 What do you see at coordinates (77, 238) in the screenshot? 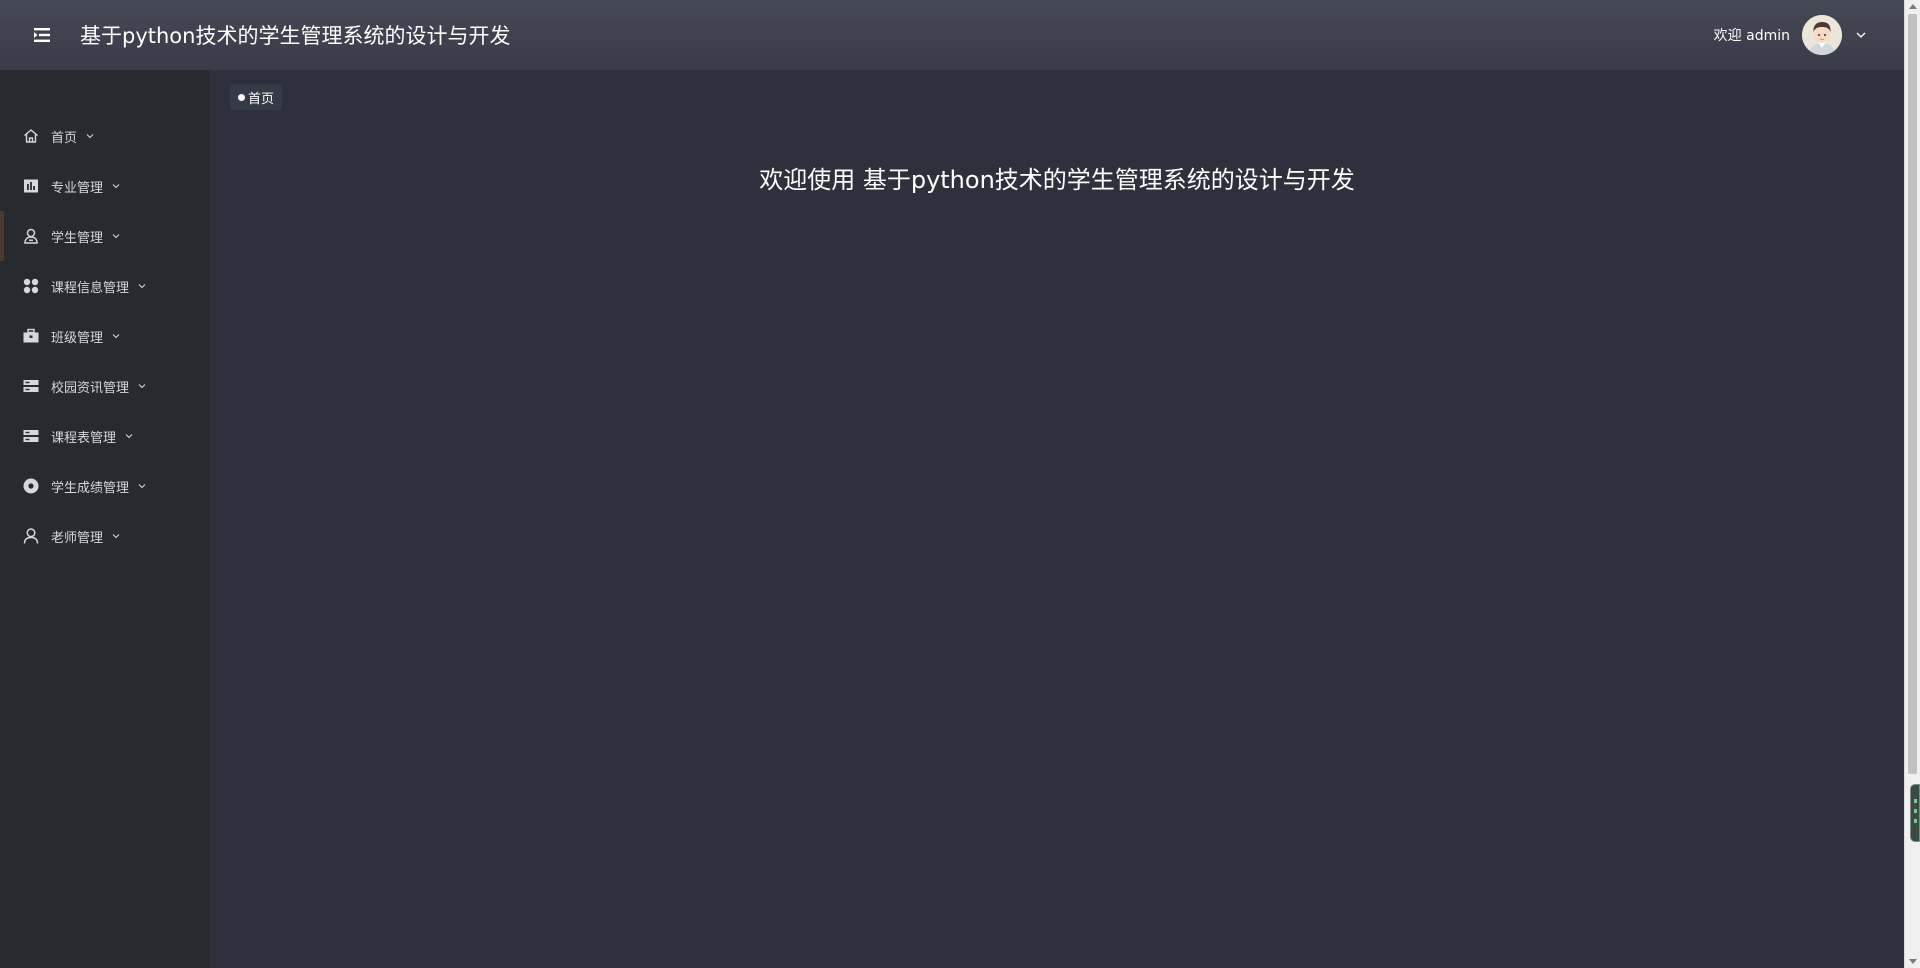
I see `sidebar-item-label: 学生管理` at bounding box center [77, 238].